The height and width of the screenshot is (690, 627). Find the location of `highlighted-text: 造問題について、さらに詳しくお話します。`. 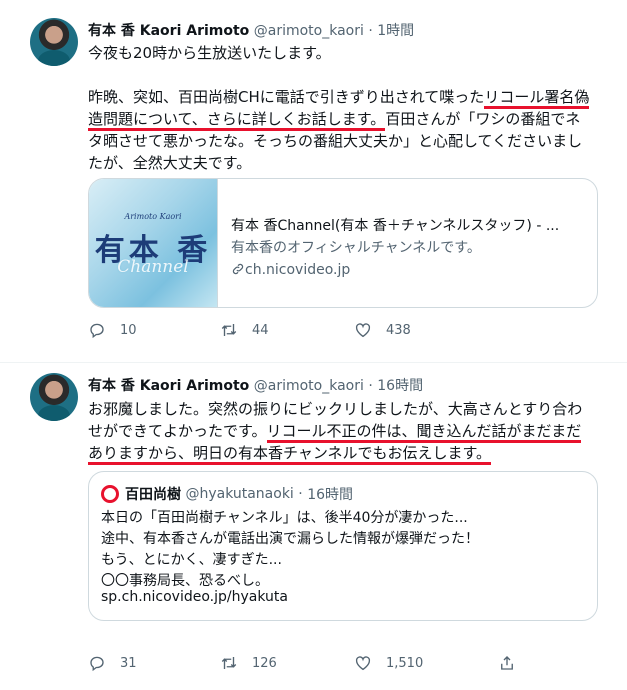

highlighted-text: 造問題について、さらに詳しくお話します。 is located at coordinates (237, 120).